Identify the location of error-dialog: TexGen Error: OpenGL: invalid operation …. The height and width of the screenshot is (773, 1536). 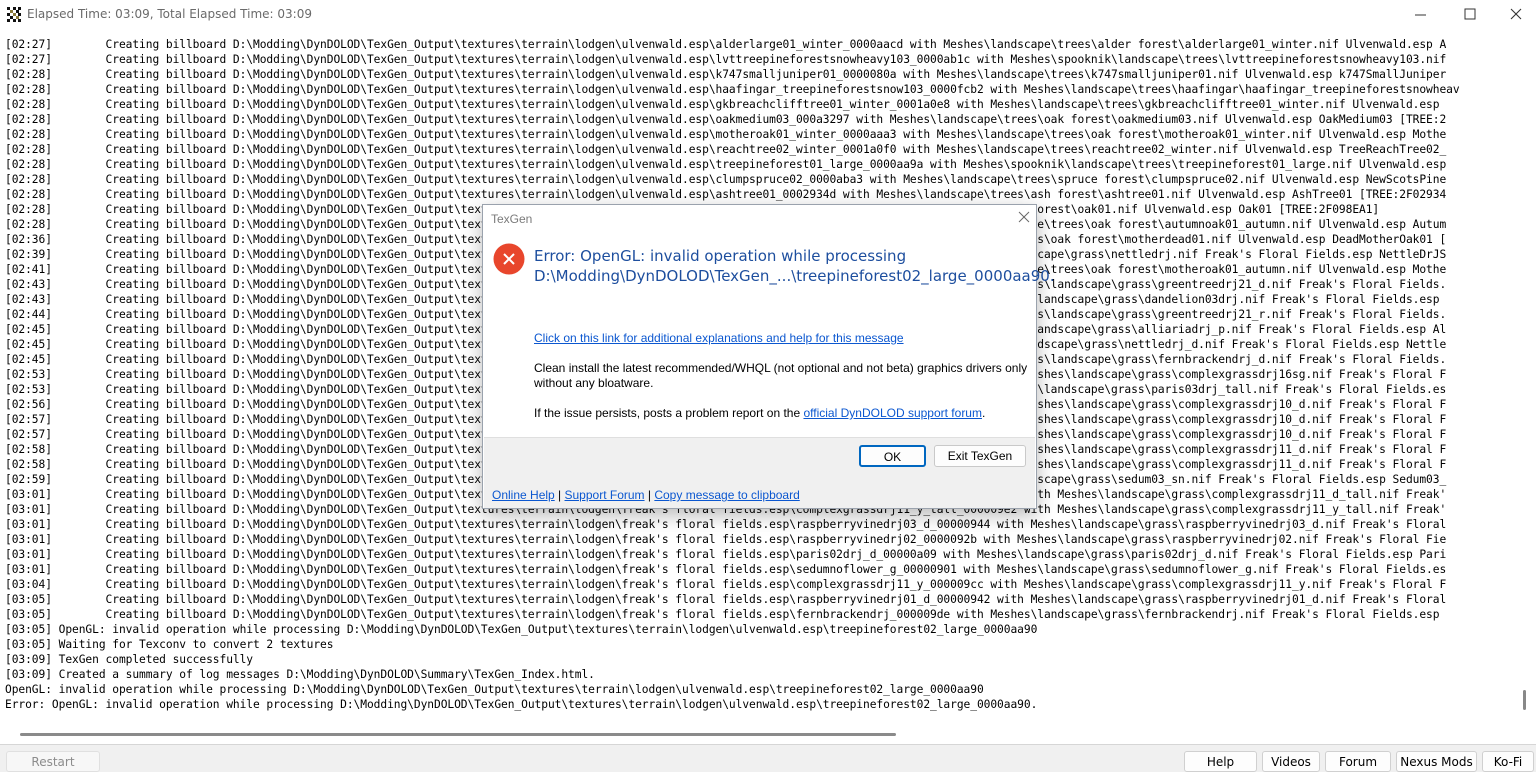
(768, 356).